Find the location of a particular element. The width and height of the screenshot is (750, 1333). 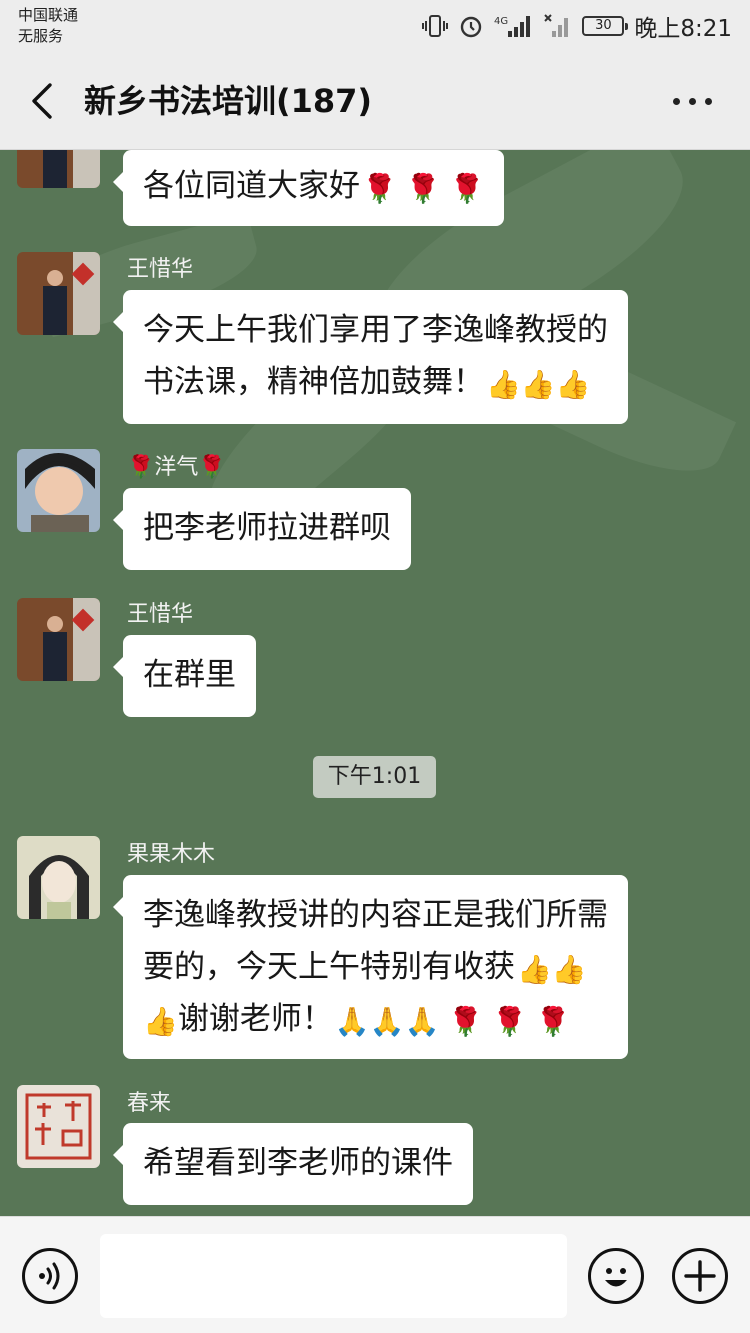

plus-icon is located at coordinates (700, 1276).